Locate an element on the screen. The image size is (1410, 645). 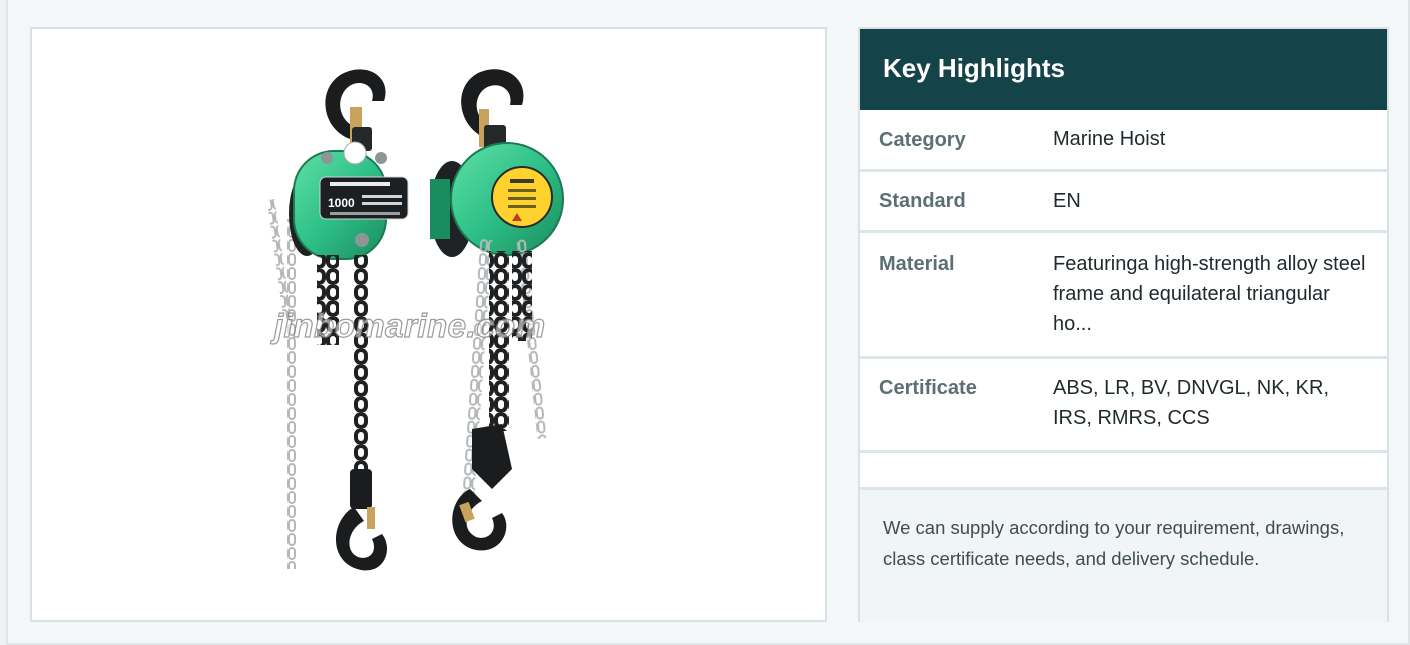
highlight-value: EN is located at coordinates (1067, 201).